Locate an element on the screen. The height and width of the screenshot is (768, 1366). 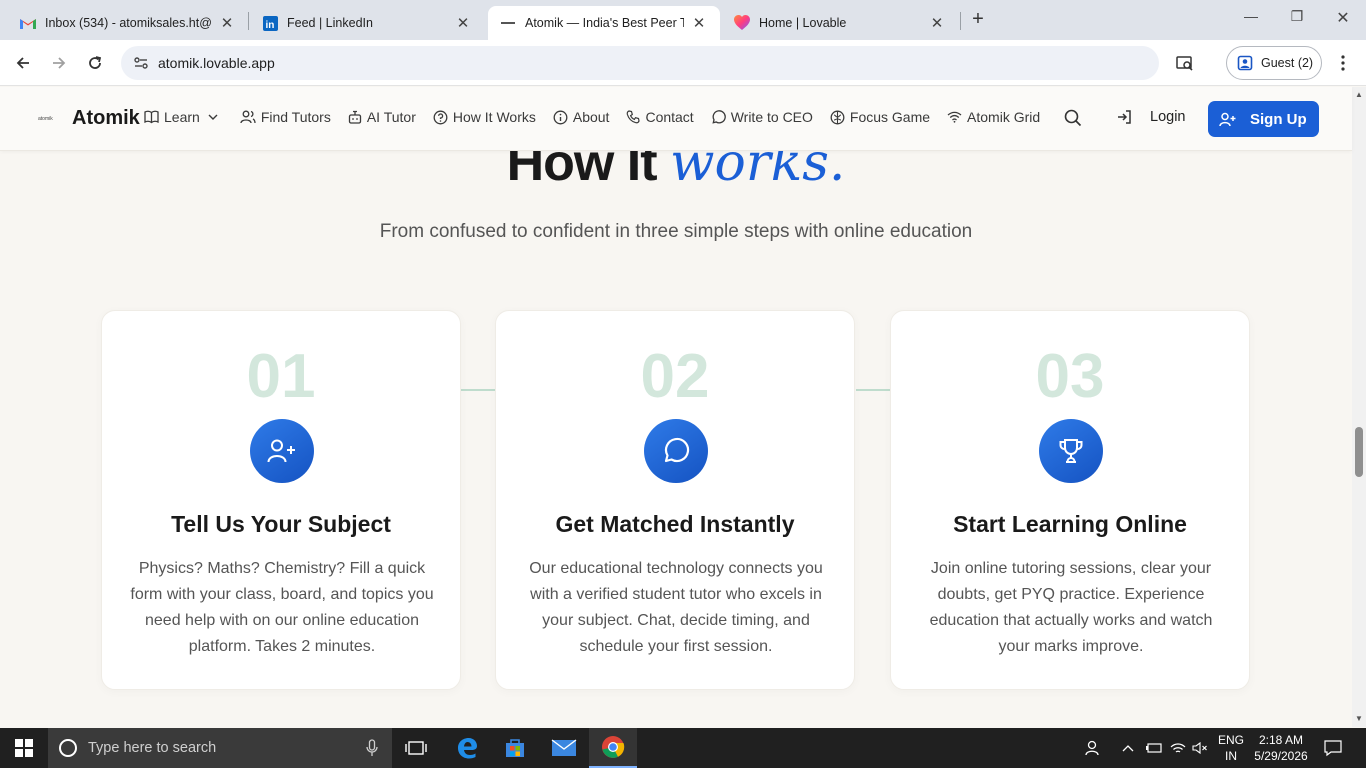
tab-title: Feed | LinkedIn is located at coordinates (330, 23).